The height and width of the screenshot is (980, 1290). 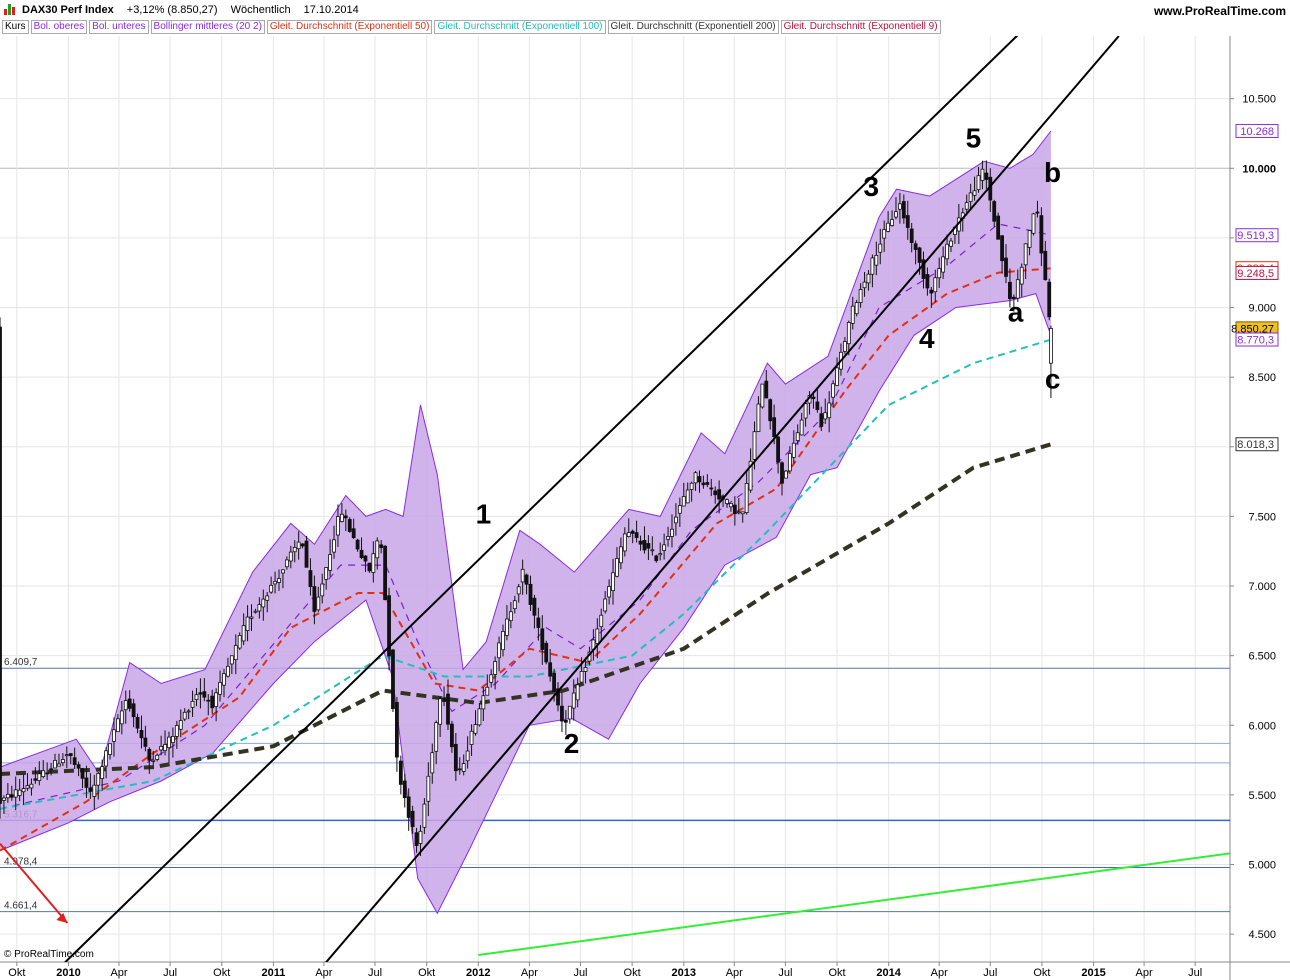 I want to click on x-tick-label: Jul, so click(x=580, y=973).